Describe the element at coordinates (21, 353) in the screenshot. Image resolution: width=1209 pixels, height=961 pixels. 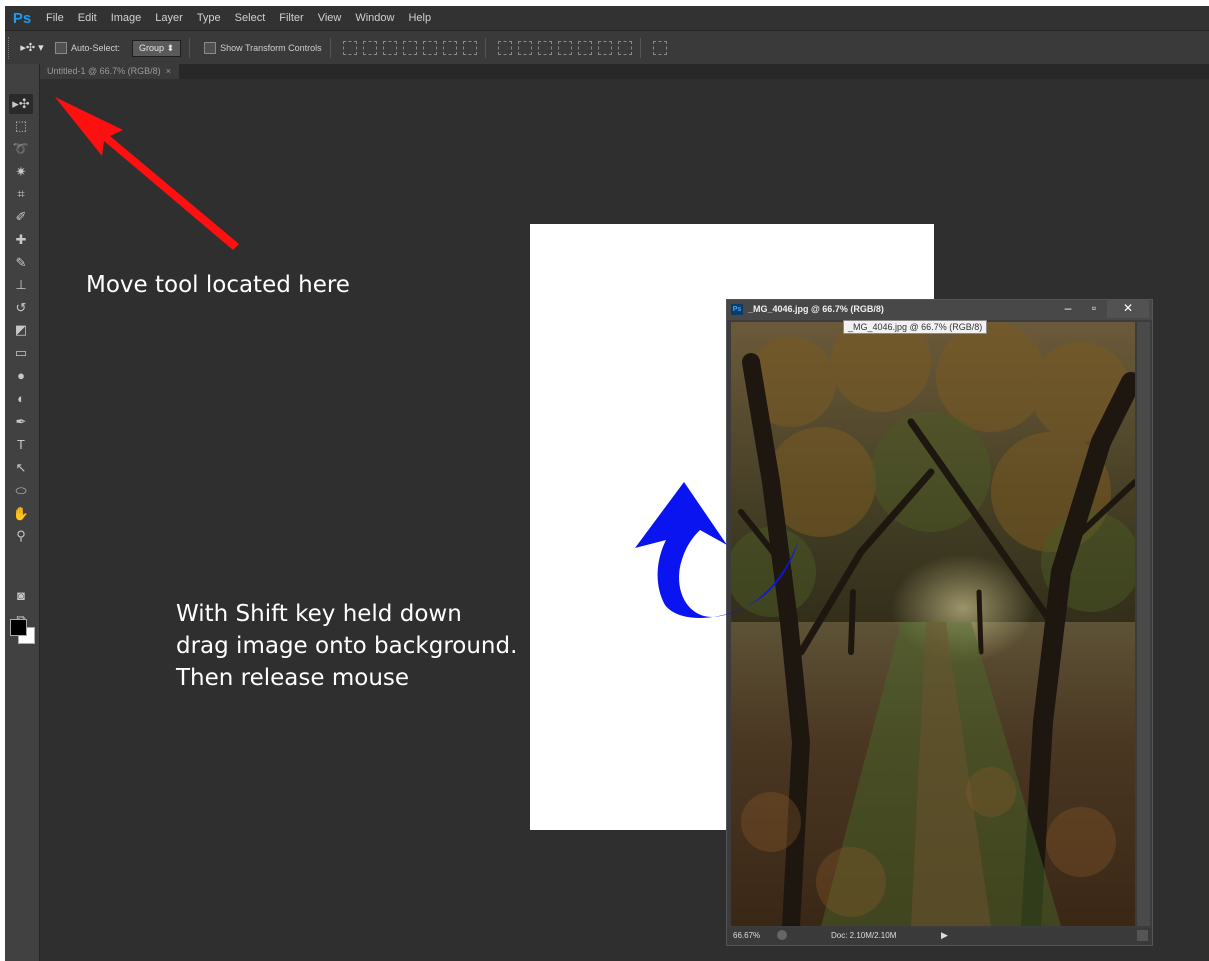
I see `gradient-tool-icon: ▭` at that location.